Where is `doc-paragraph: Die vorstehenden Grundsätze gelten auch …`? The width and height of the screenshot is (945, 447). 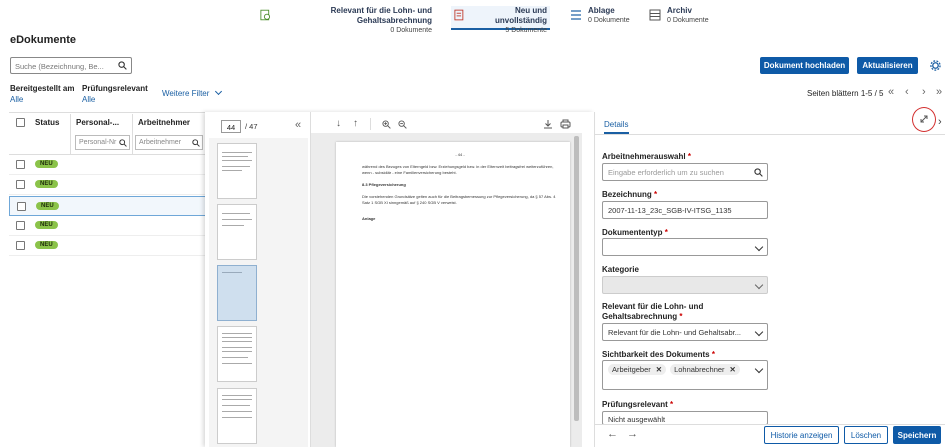 doc-paragraph: Die vorstehenden Grundsätze gelten auch … is located at coordinates (459, 199).